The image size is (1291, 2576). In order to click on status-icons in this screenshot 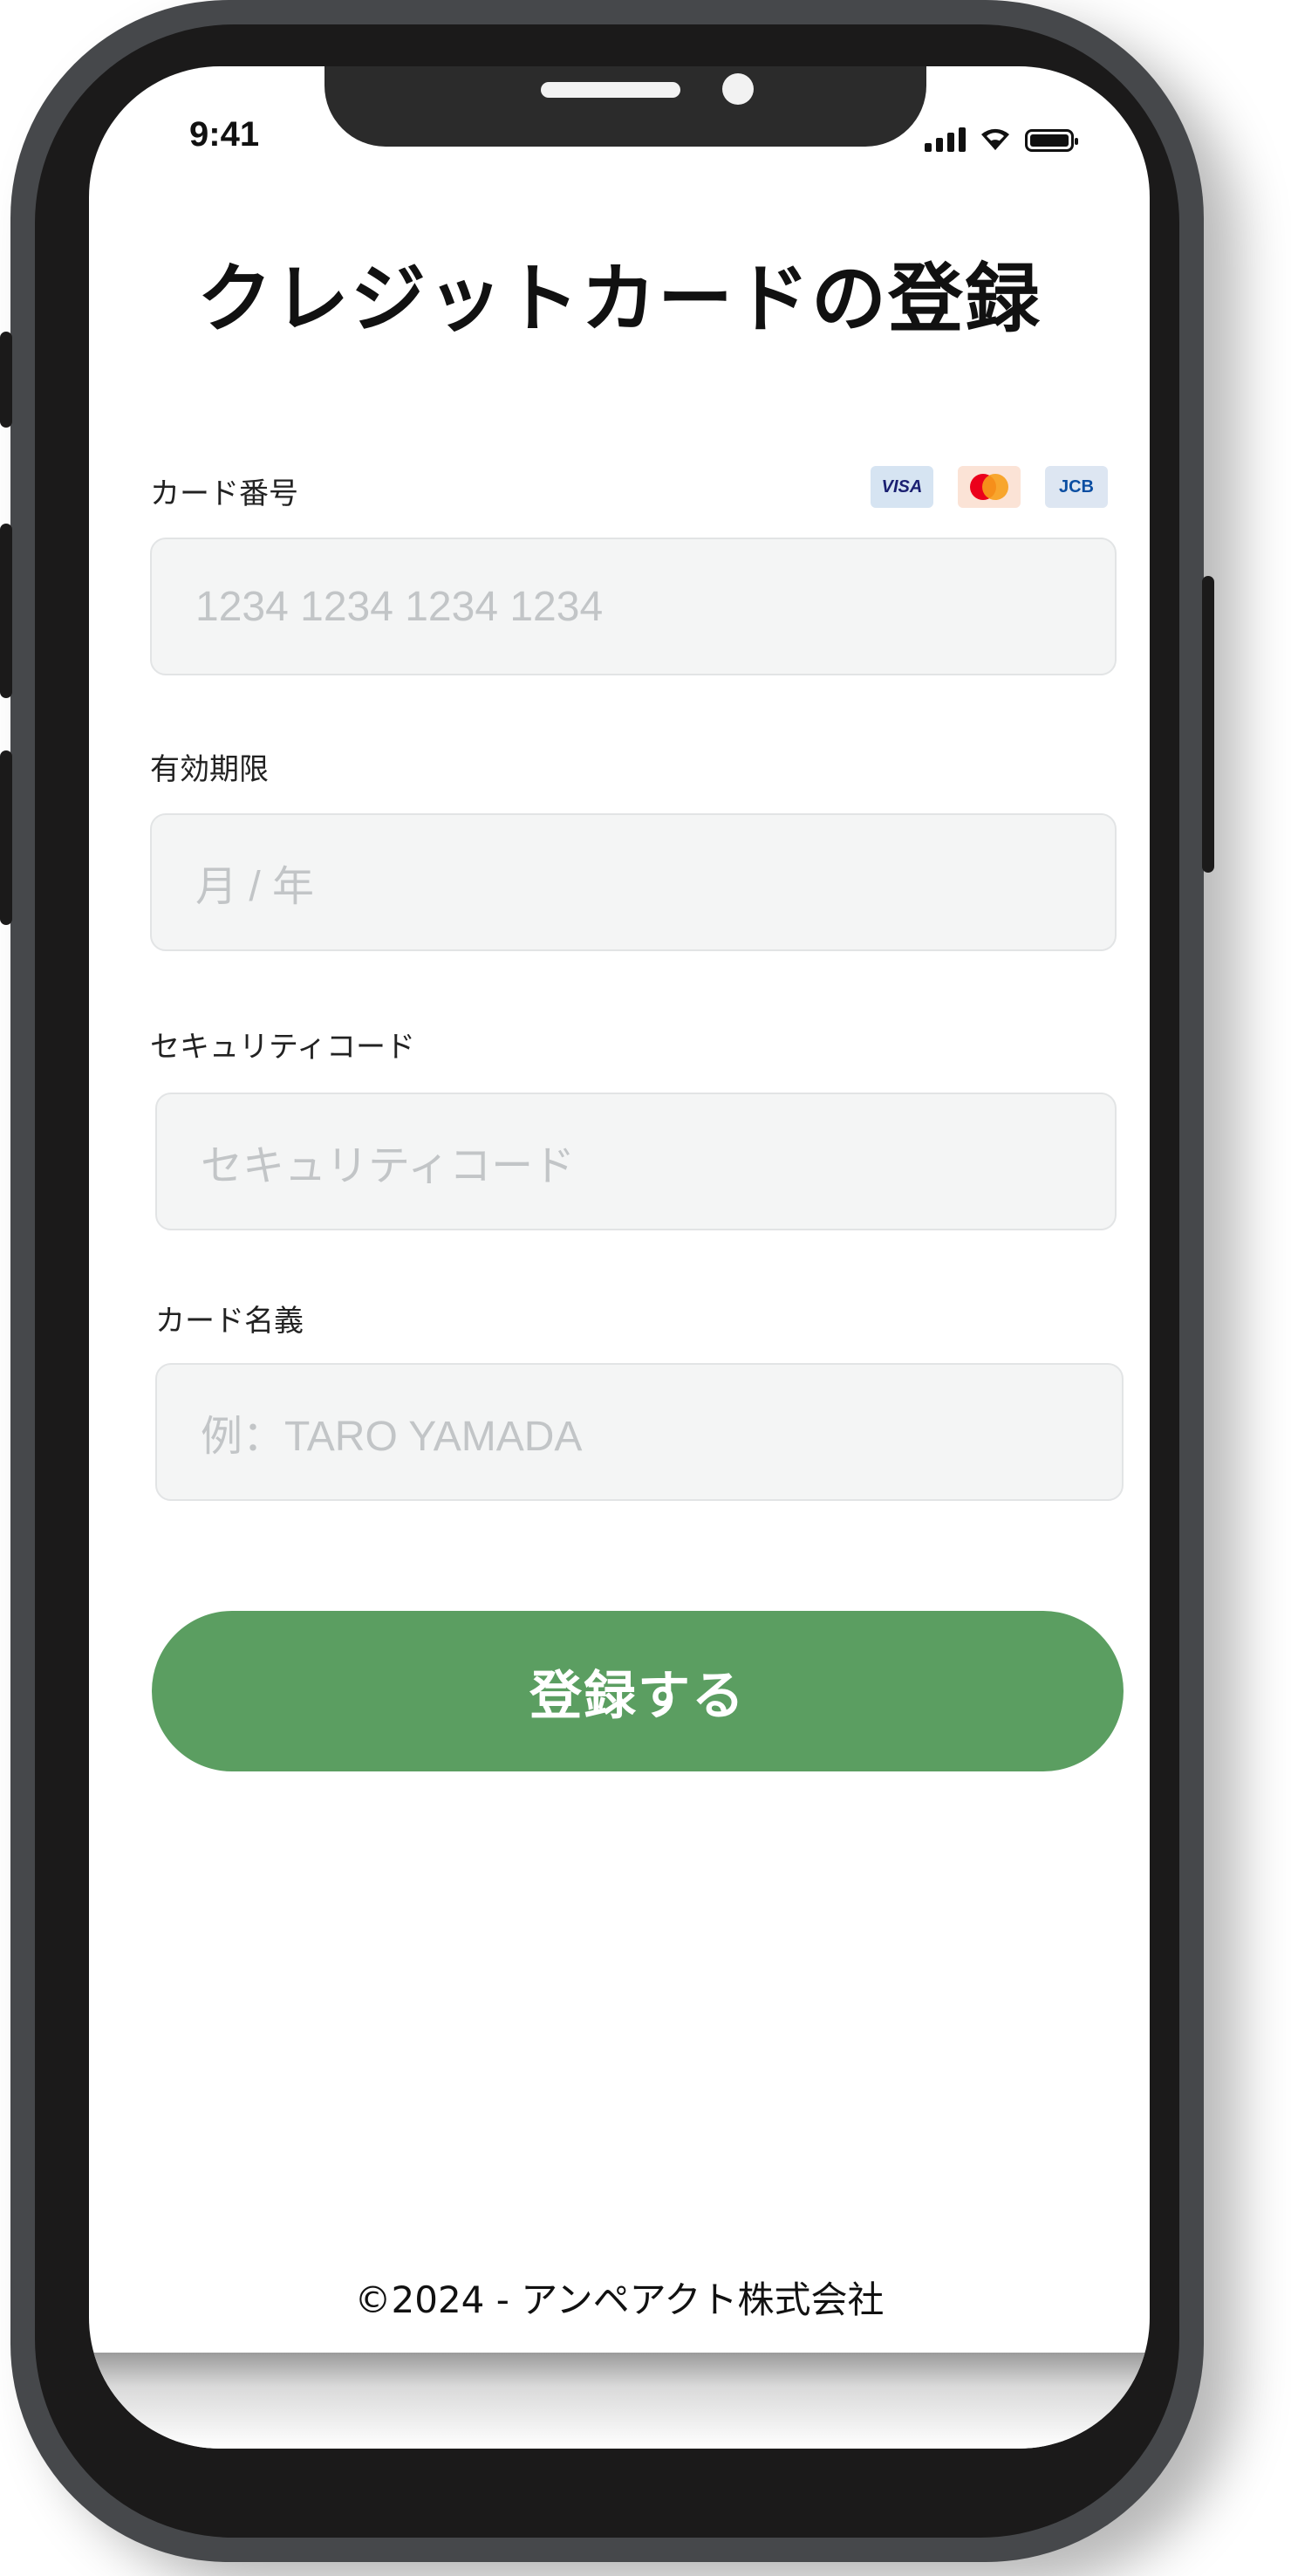, I will do `click(1001, 136)`.